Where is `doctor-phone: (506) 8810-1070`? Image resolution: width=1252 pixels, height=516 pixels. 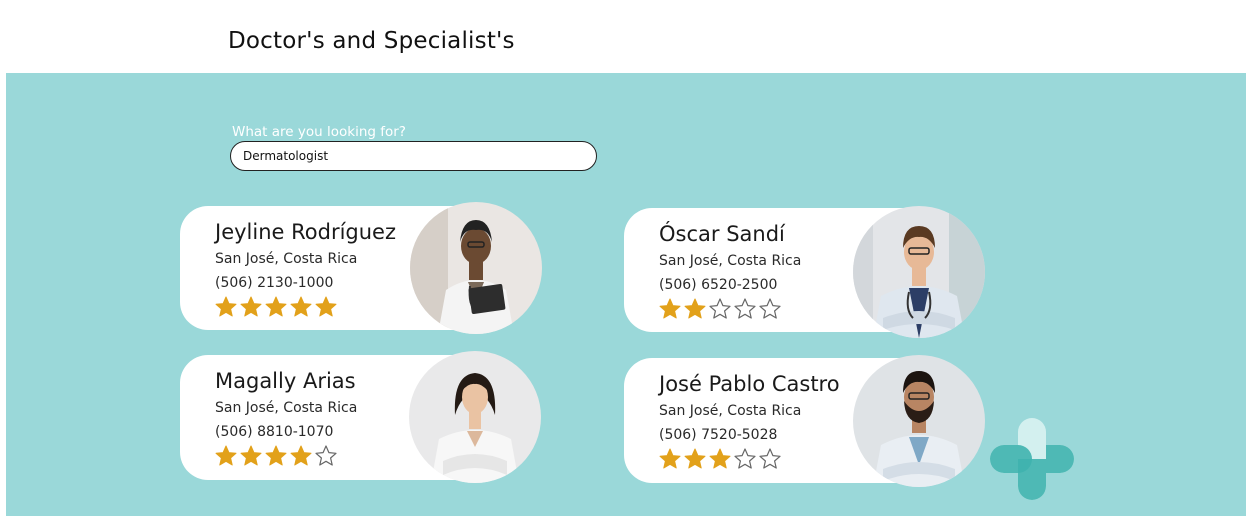
doctor-phone: (506) 8810-1070 is located at coordinates (274, 432).